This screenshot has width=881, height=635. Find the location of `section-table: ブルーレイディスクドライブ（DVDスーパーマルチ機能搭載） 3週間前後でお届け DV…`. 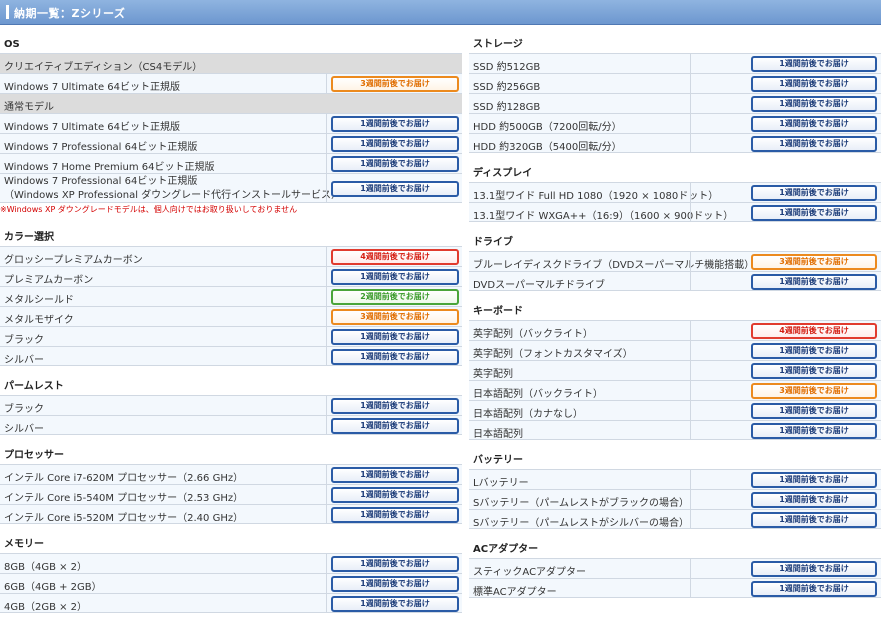

section-table: ブルーレイディスクドライブ（DVDスーパーマルチ機能搭載） 3週間前後でお届け DV… is located at coordinates (675, 271).